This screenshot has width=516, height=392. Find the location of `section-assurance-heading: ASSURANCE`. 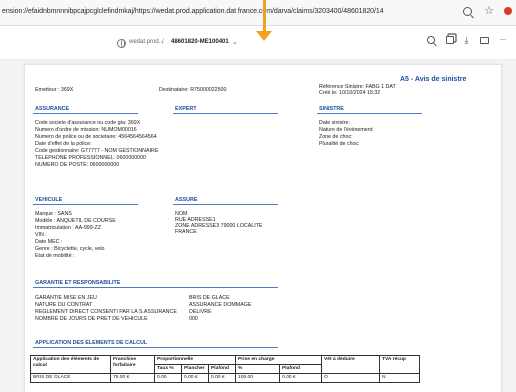

section-assurance-heading: ASSURANCE is located at coordinates (52, 109).